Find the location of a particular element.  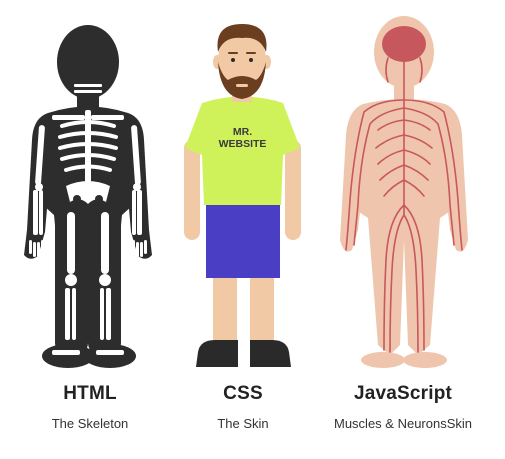

shorts is located at coordinates (243, 239).